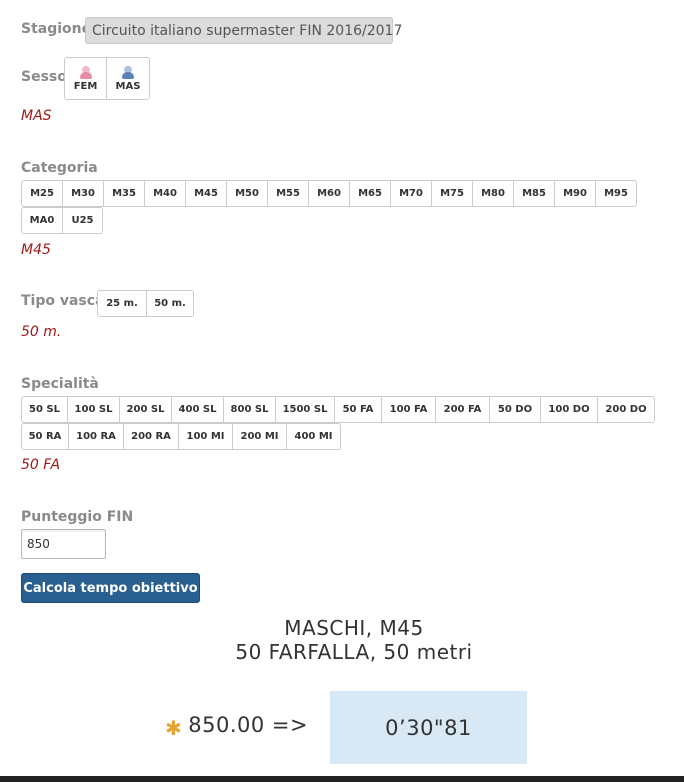 This screenshot has height=782, width=684. What do you see at coordinates (575, 193) in the screenshot?
I see `categoria-button: M90` at bounding box center [575, 193].